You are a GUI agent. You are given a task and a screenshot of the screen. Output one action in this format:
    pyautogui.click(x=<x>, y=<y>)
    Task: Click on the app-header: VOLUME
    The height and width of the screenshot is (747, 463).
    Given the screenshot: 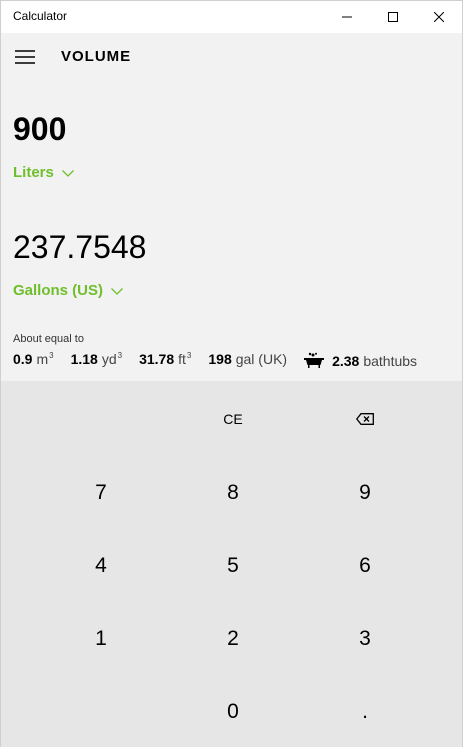 What is the action you would take?
    pyautogui.click(x=231, y=57)
    